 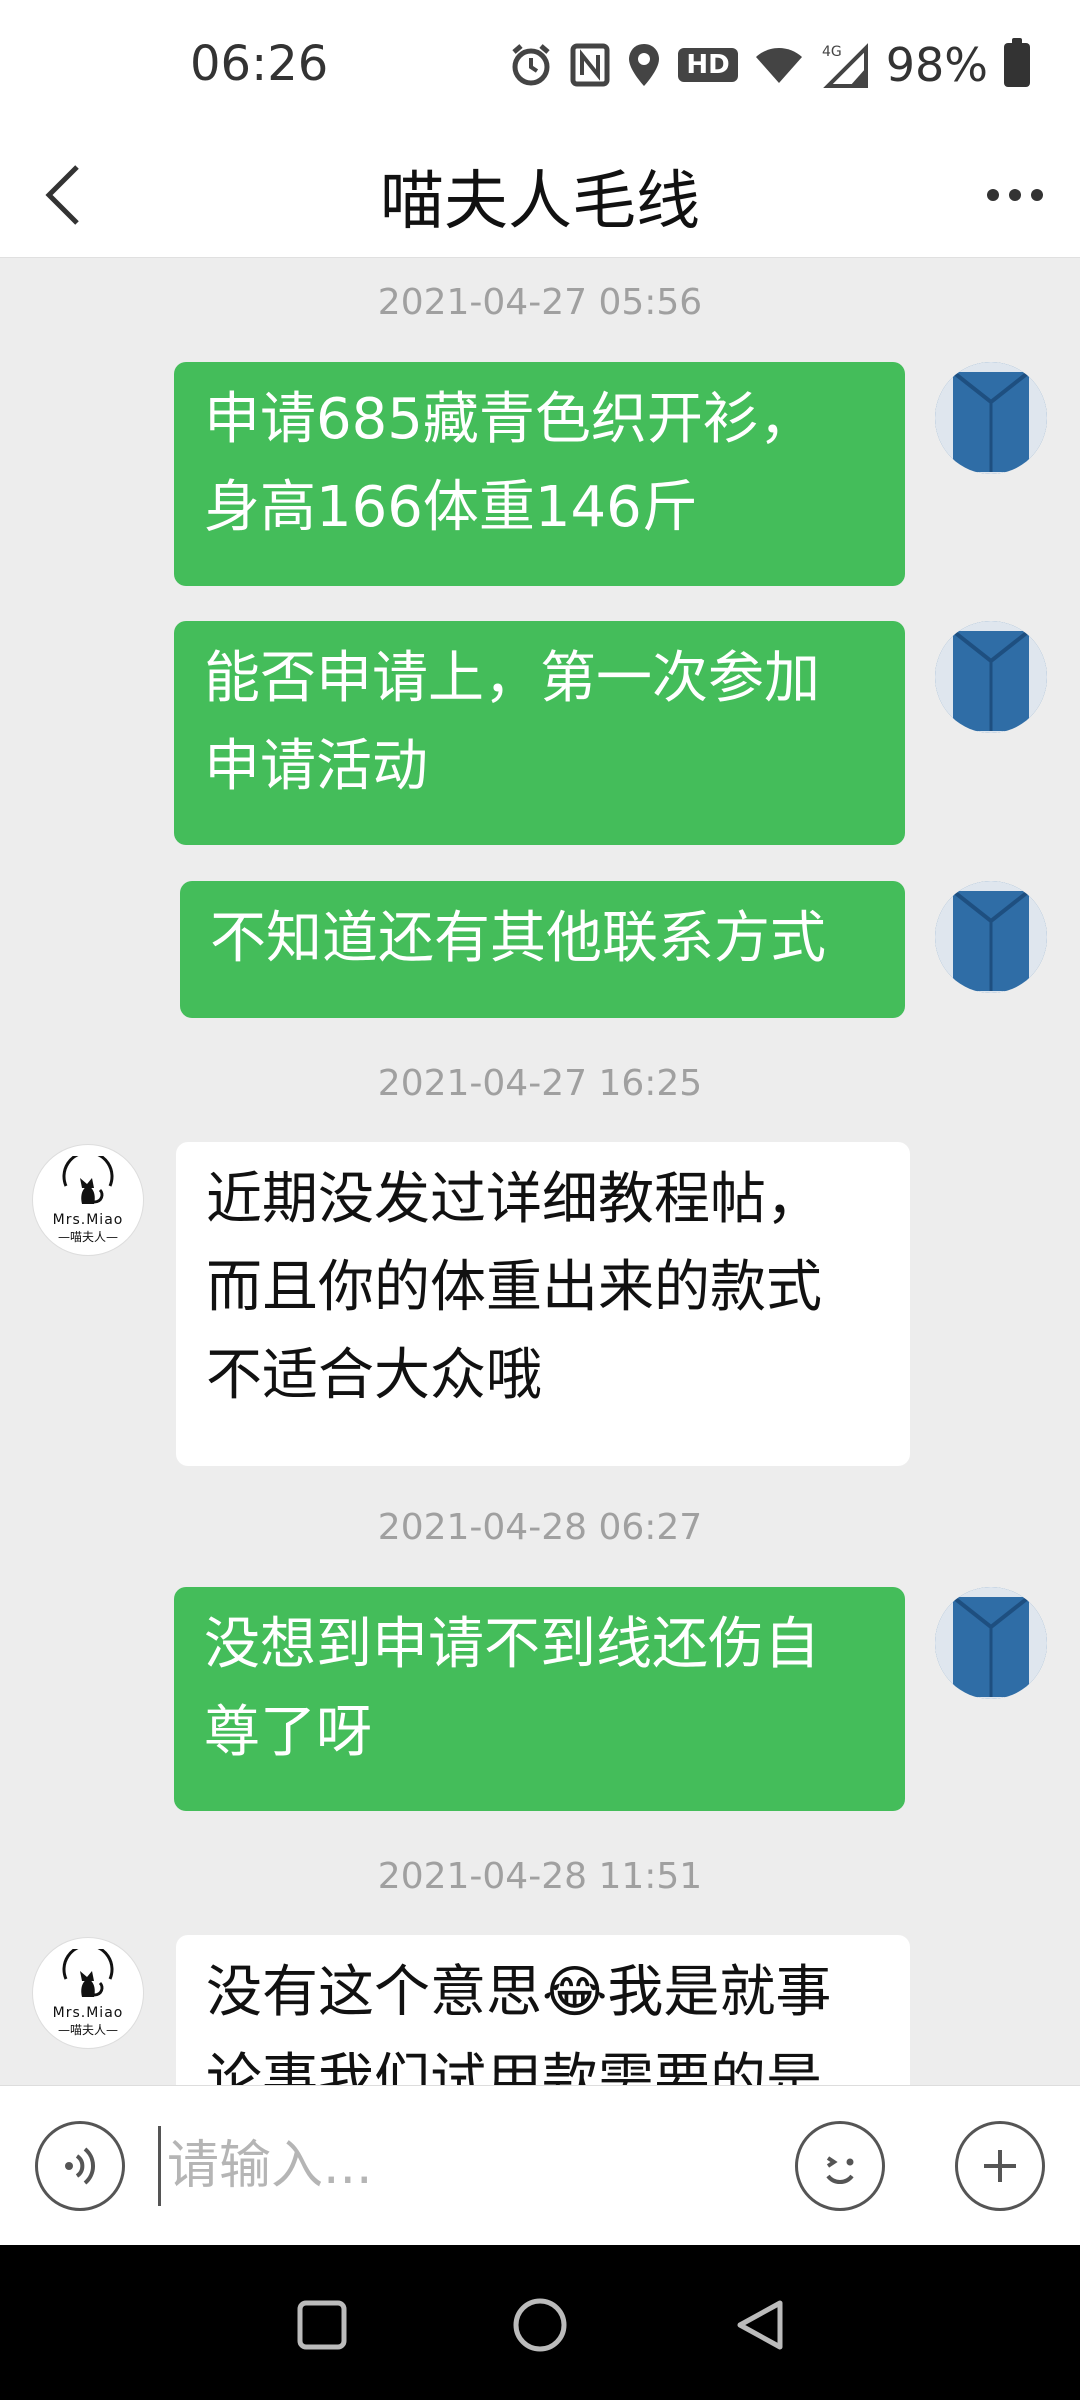 I want to click on message-line: 而且你的体重出来的款式, so click(x=514, y=1287).